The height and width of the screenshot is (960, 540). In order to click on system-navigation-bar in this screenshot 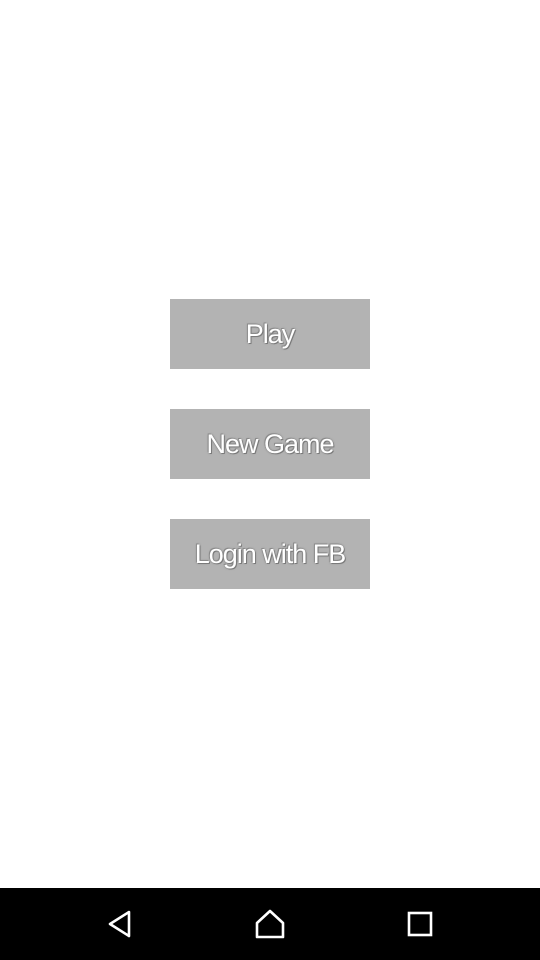, I will do `click(270, 924)`.